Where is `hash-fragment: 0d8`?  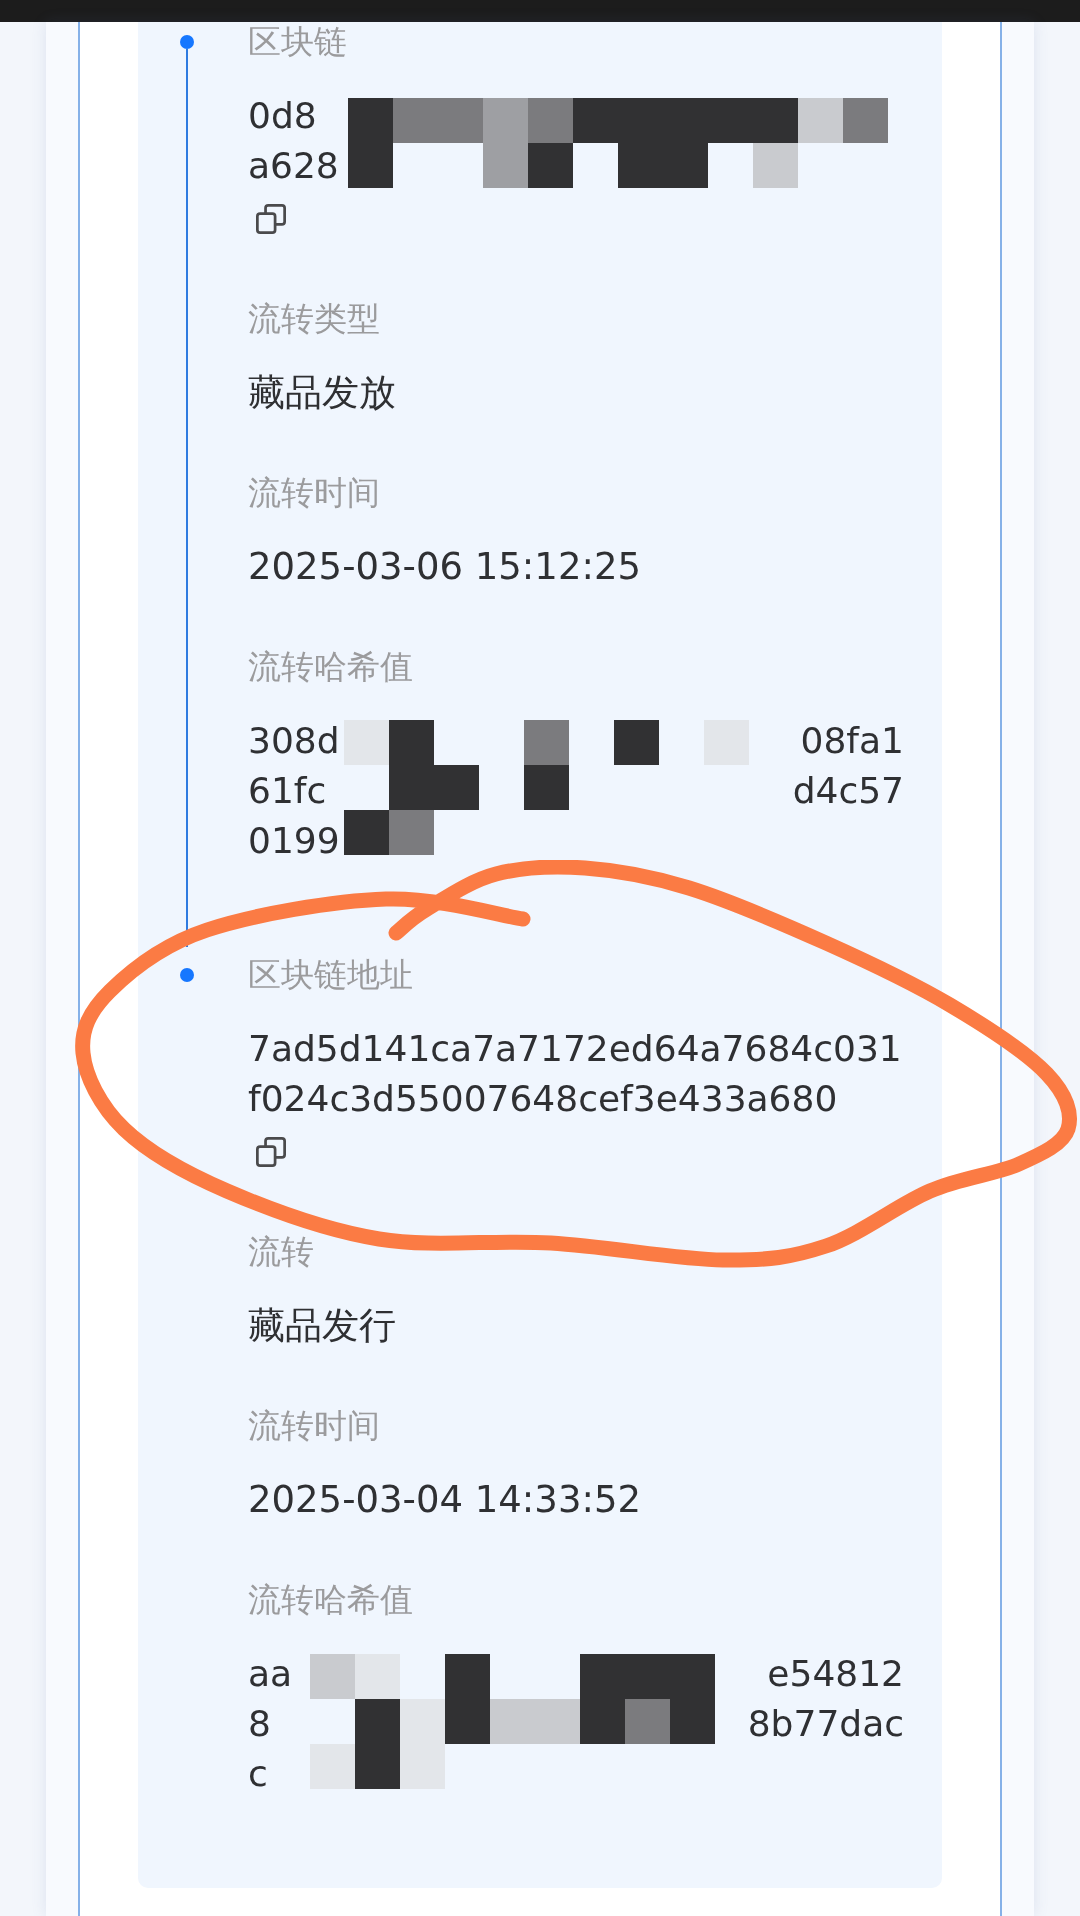 hash-fragment: 0d8 is located at coordinates (282, 116).